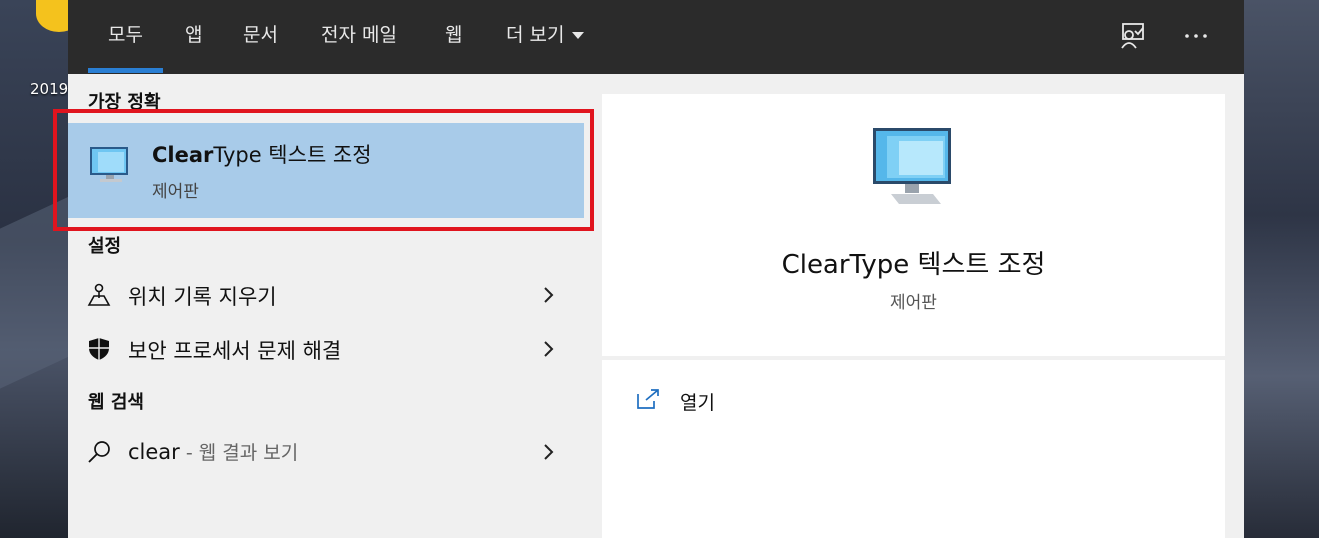  I want to click on web-search-label: clear - 웹 결과 보기, so click(213, 451).